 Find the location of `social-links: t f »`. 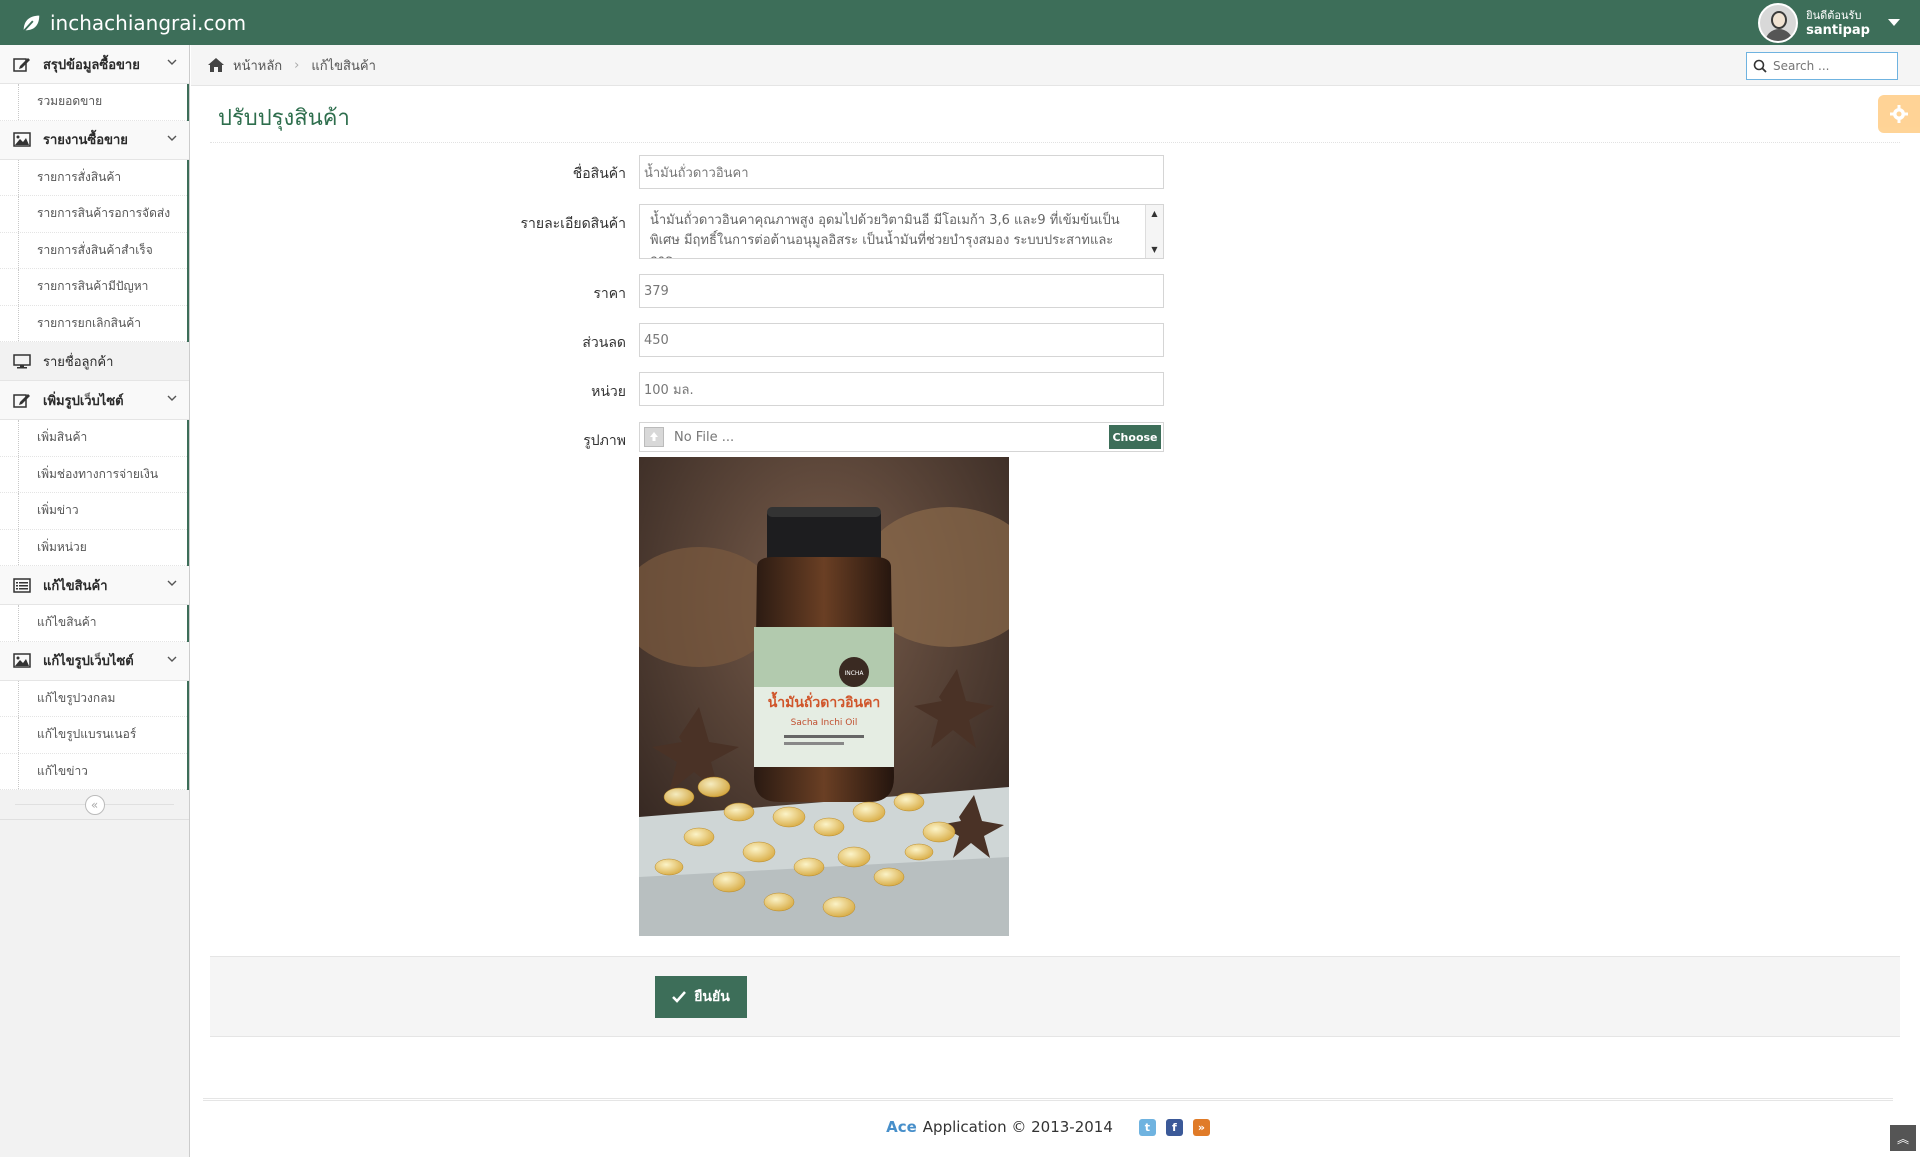

social-links: t f » is located at coordinates (1174, 1127).